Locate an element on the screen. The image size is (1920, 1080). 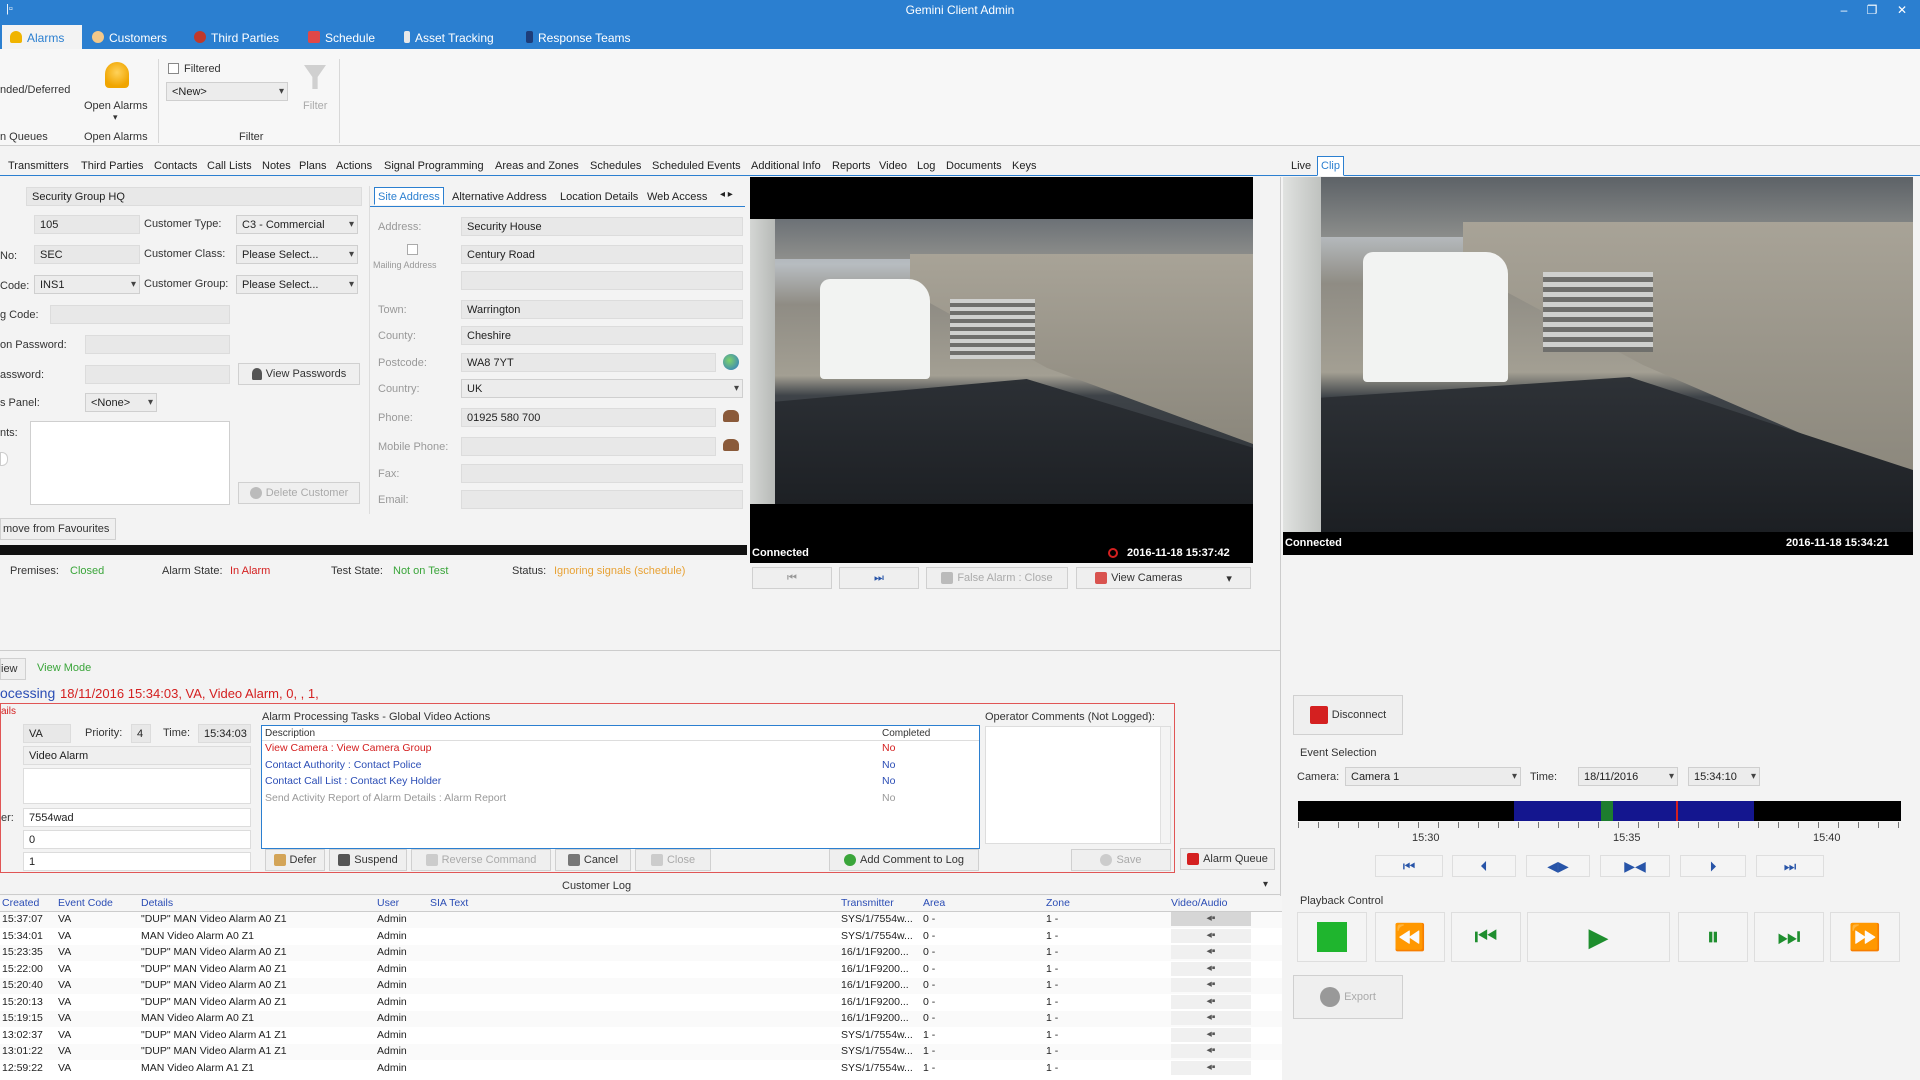
tab-clip: Clip is located at coordinates (1330, 166).